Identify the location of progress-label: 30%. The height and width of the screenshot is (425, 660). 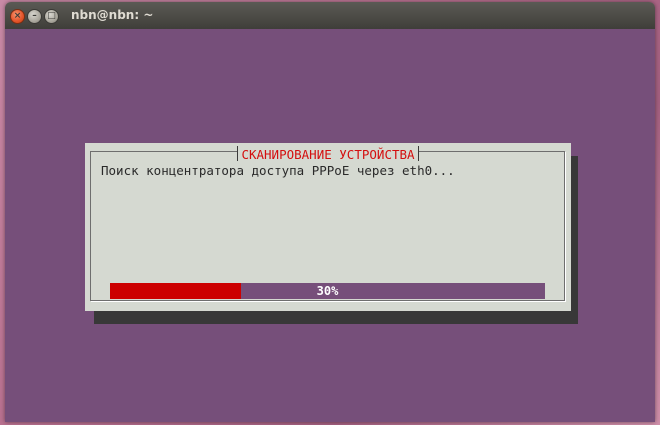
(327, 291).